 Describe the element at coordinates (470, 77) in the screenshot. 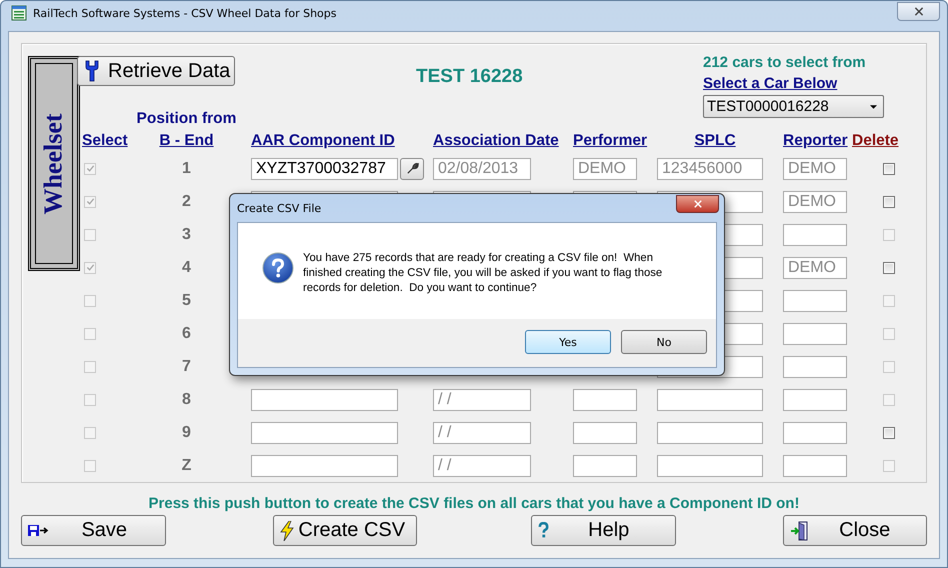

I see `car-title: TEST 16228` at that location.